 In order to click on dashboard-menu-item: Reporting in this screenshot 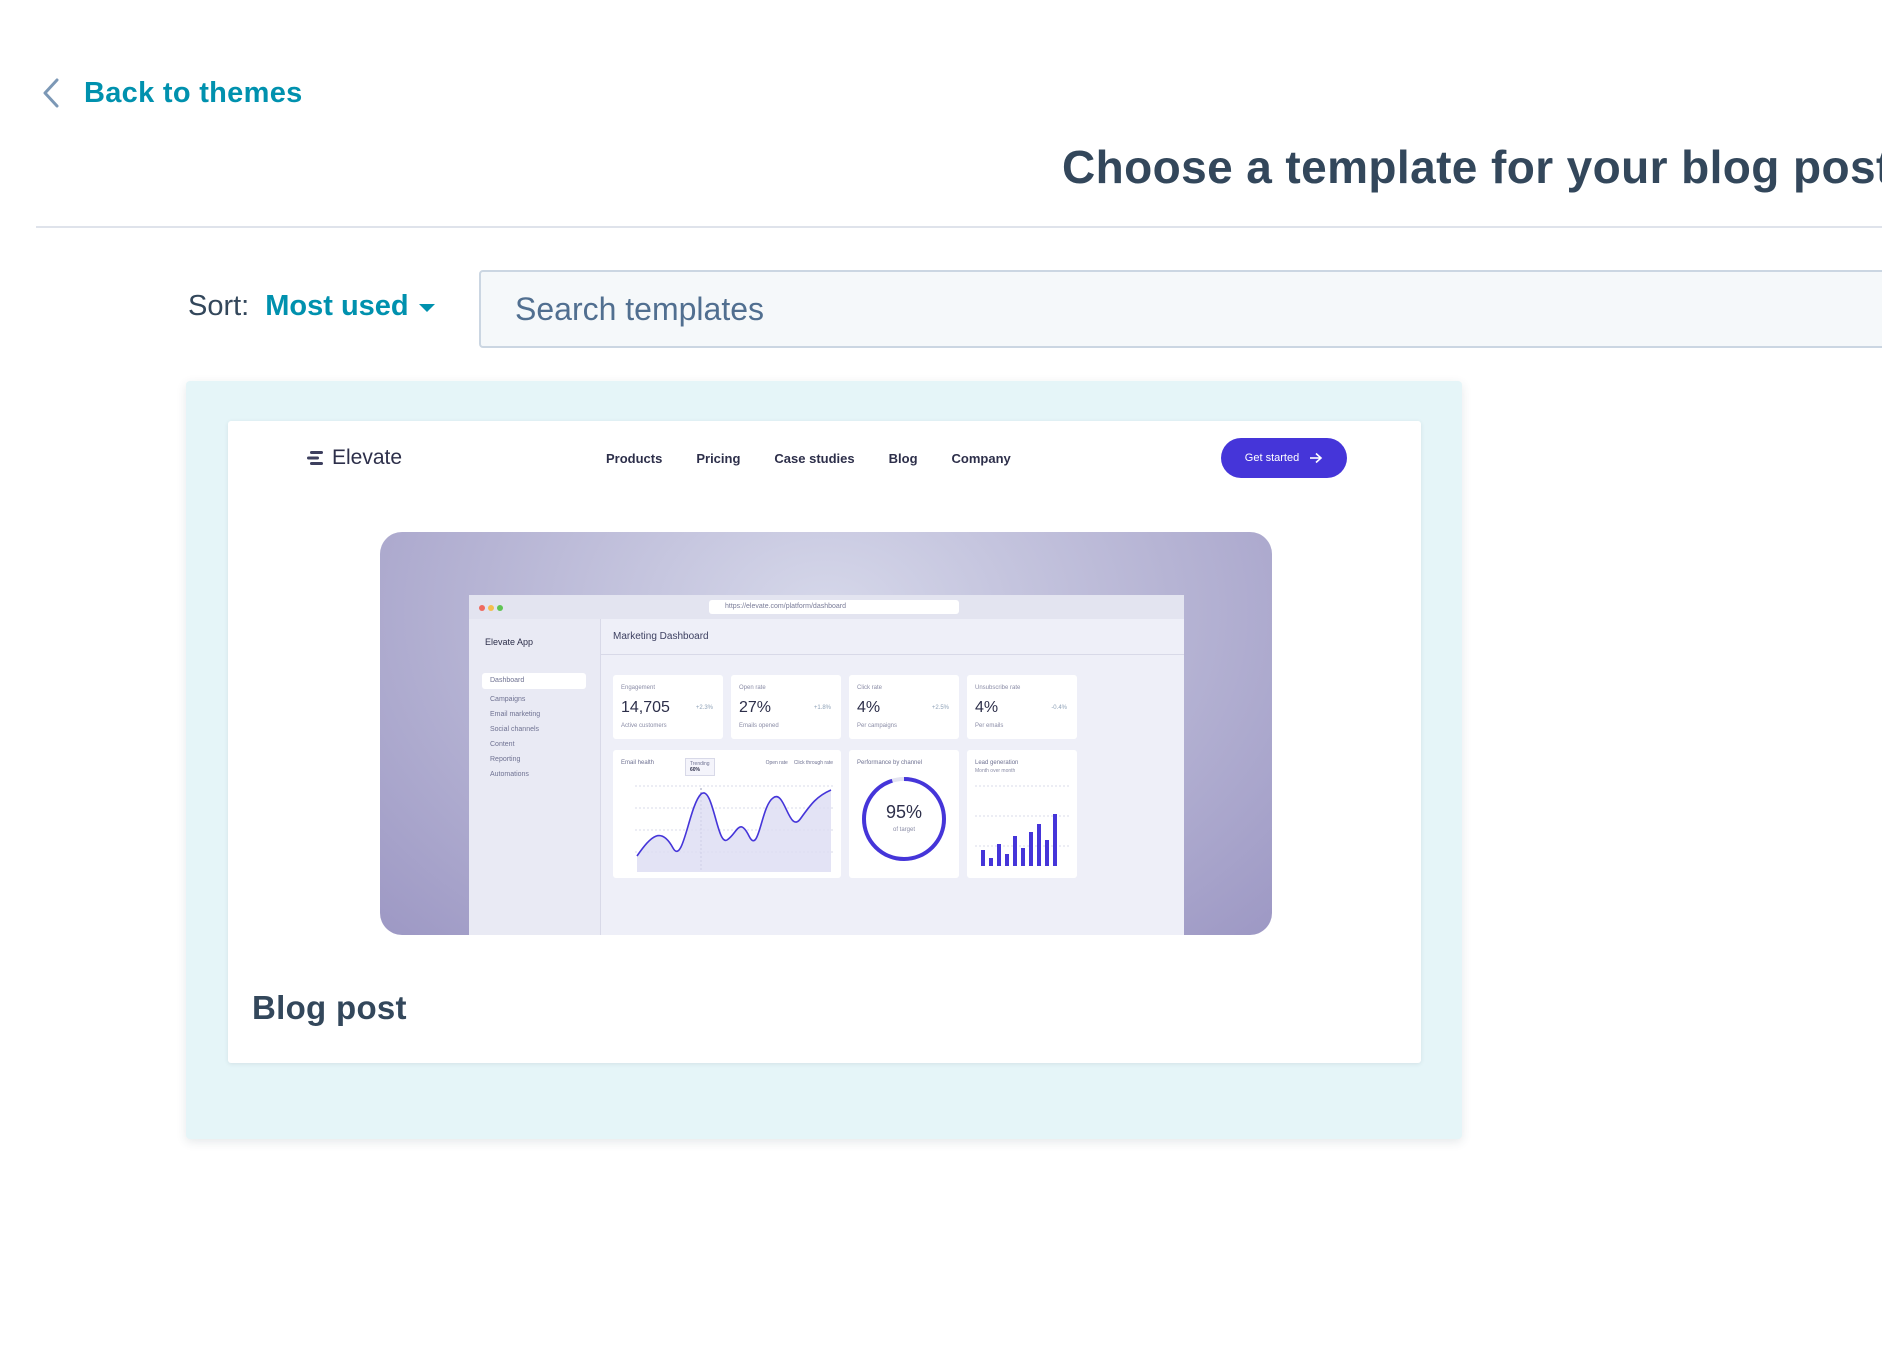, I will do `click(505, 759)`.